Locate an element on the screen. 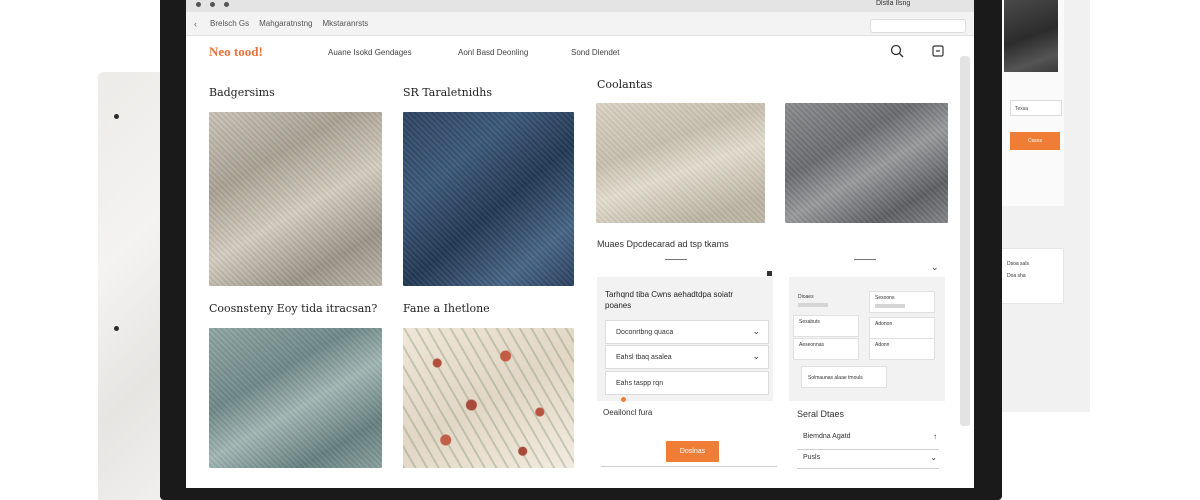 The height and width of the screenshot is (500, 1200). side-text-field: Texsa is located at coordinates (1036, 108).